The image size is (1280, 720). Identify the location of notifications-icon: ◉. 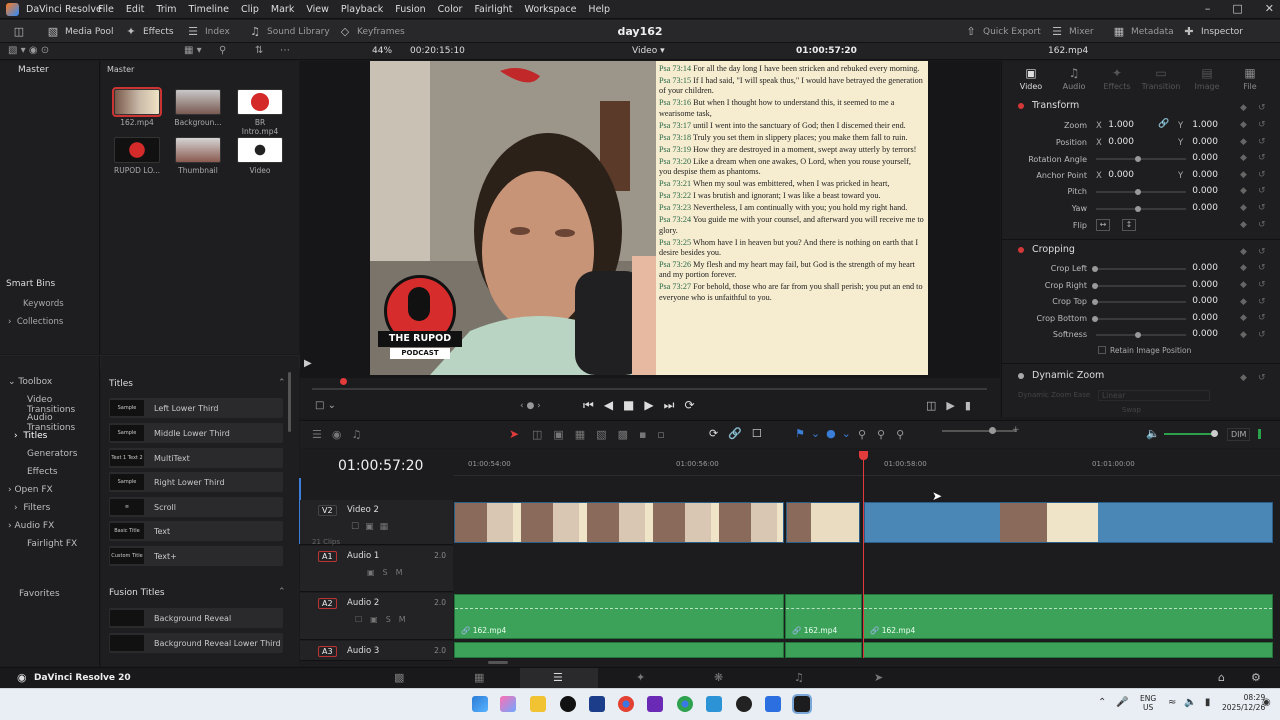
(1266, 702).